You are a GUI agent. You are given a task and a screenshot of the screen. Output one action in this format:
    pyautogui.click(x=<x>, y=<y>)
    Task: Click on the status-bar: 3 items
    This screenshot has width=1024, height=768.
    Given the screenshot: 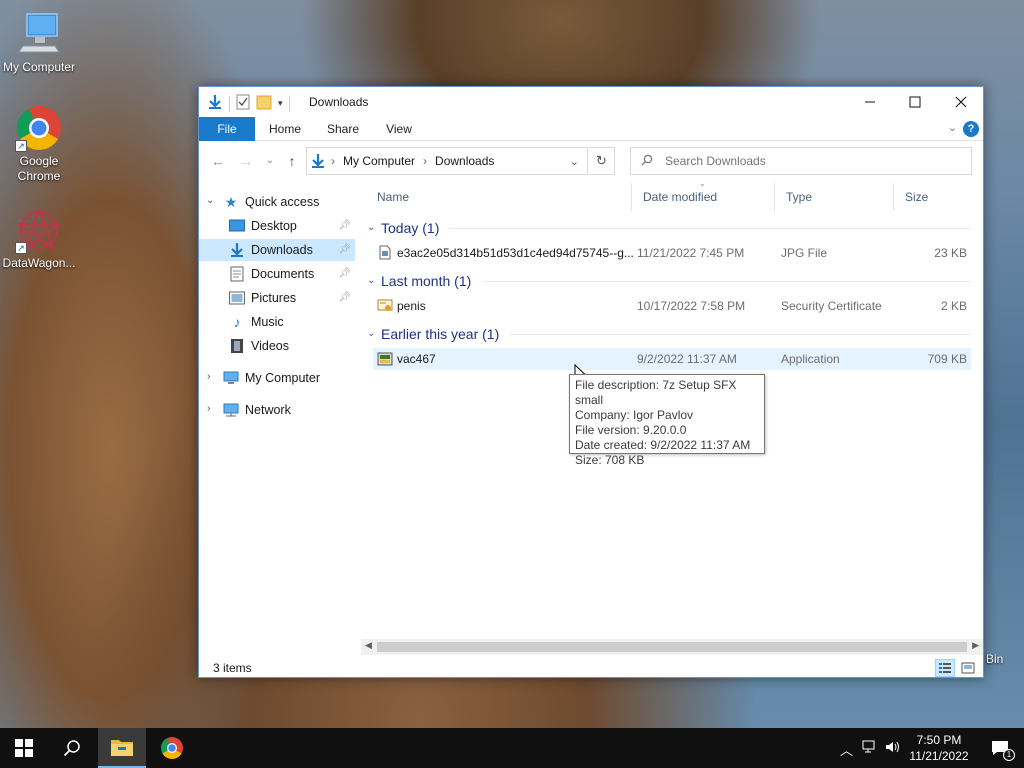 What is the action you would take?
    pyautogui.click(x=591, y=668)
    